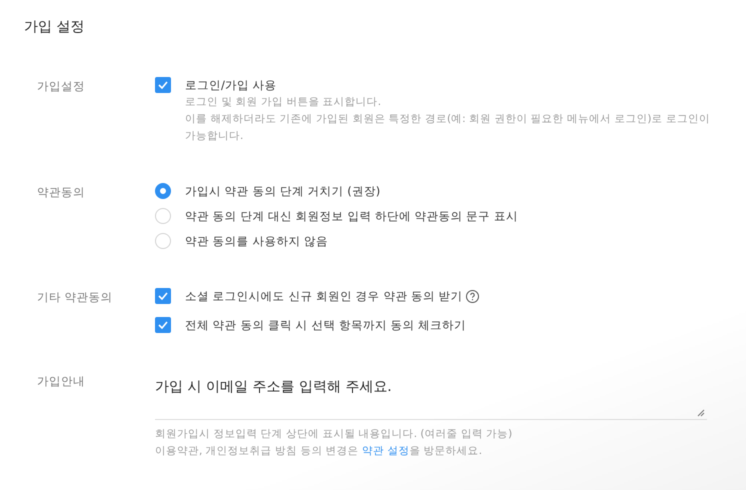 The height and width of the screenshot is (490, 746). Describe the element at coordinates (282, 191) in the screenshot. I see `radio-label: 가입시 약관 동의 단계 거치기 (권장)` at that location.